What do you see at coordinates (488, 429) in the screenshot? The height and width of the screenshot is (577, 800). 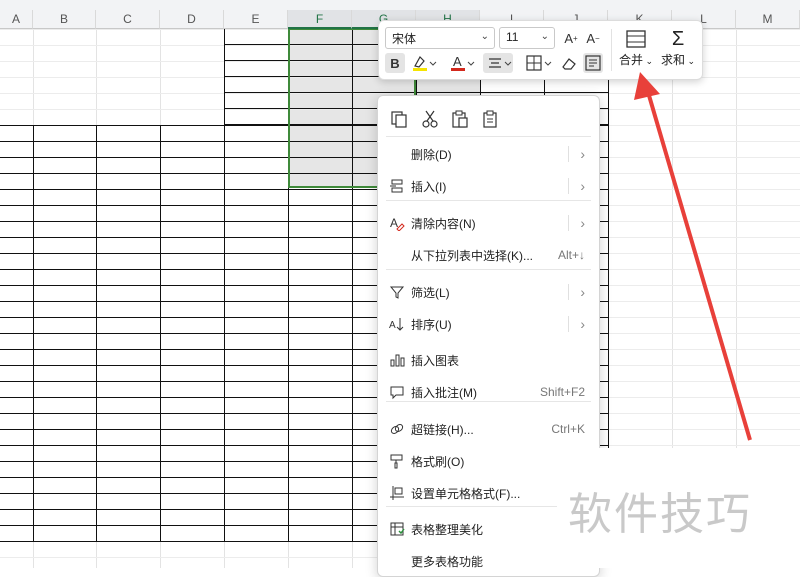 I see `menu-item: 超链接(H)... Ctrl+K` at bounding box center [488, 429].